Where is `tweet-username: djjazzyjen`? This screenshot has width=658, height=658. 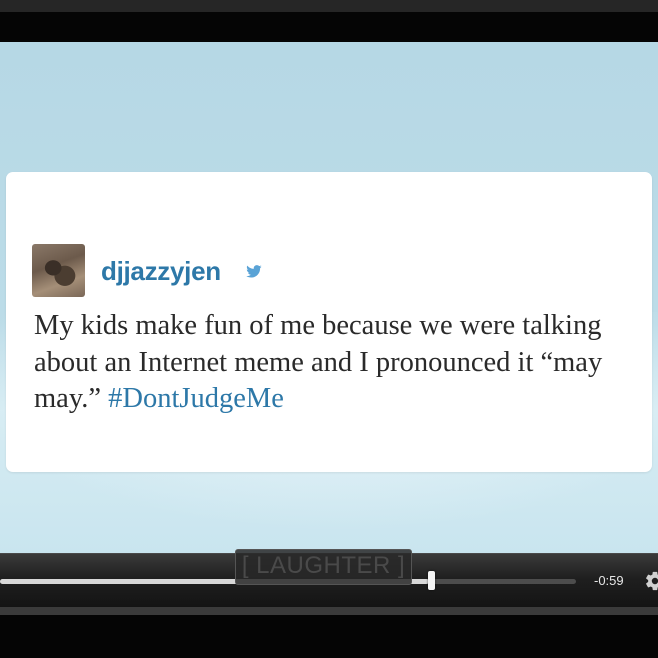 tweet-username: djjazzyjen is located at coordinates (161, 271).